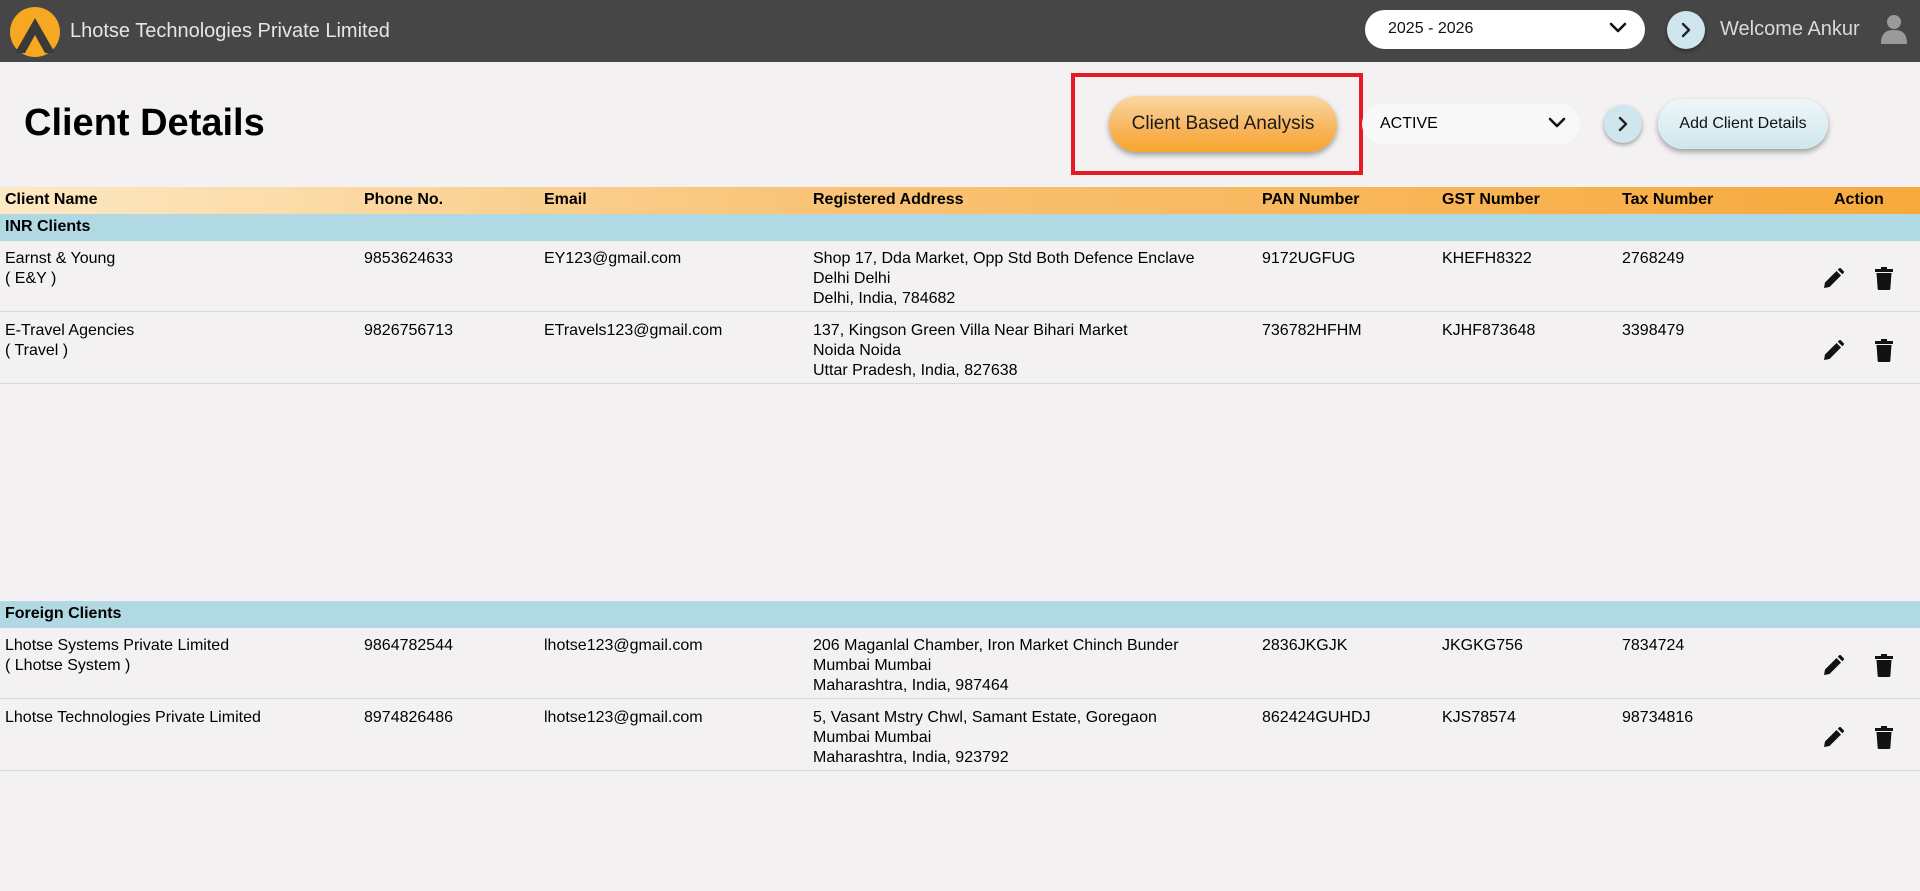  What do you see at coordinates (911, 685) in the screenshot?
I see `address-line: Maharashtra, India, 987464` at bounding box center [911, 685].